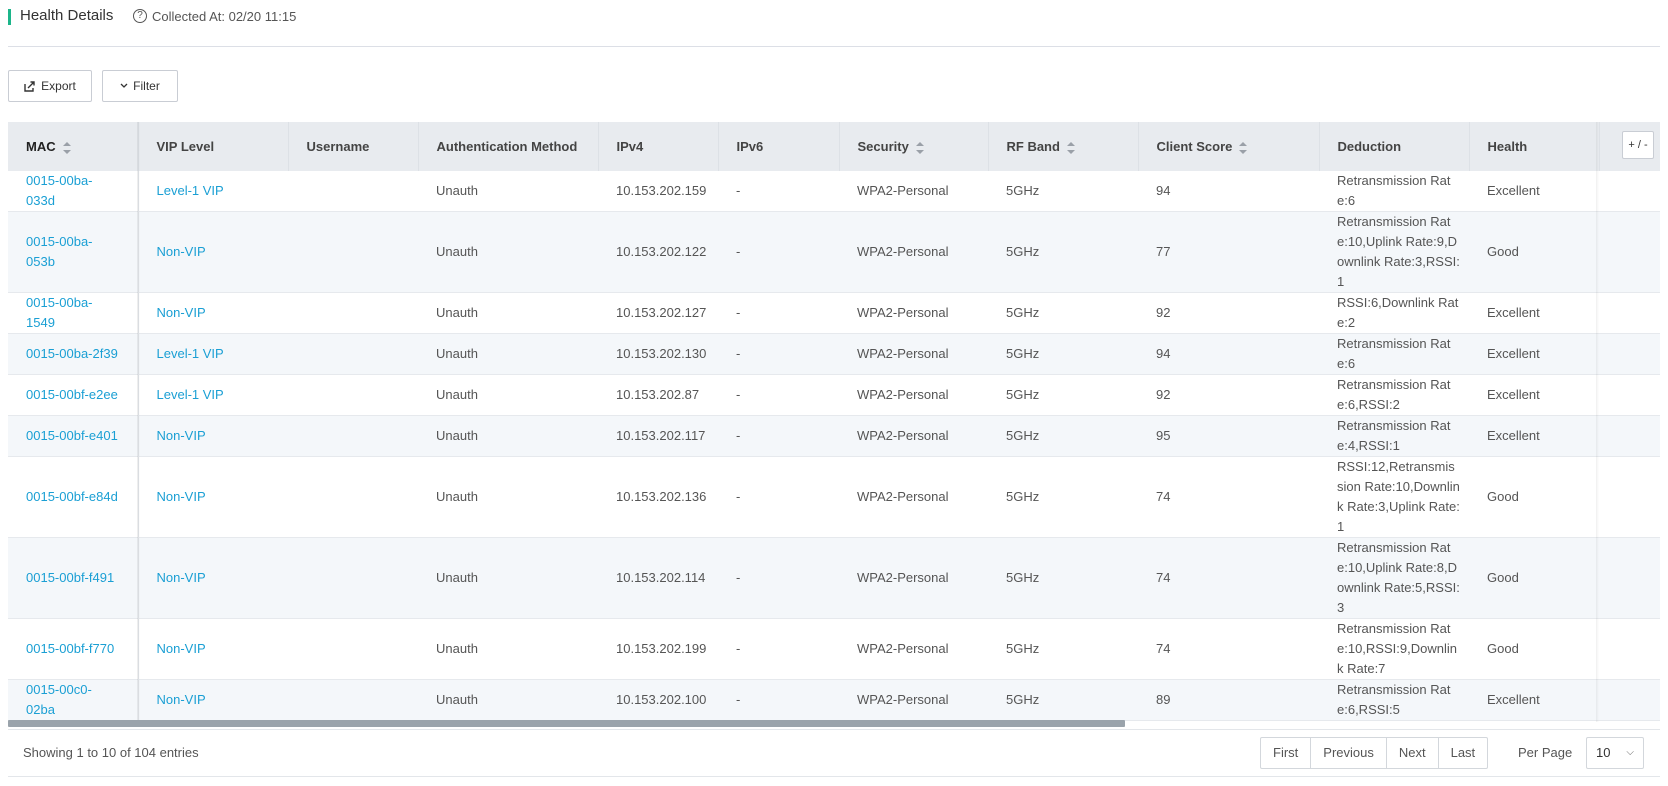 This screenshot has width=1668, height=786. Describe the element at coordinates (1228, 252) in the screenshot. I see `client-score-cell: 77` at that location.